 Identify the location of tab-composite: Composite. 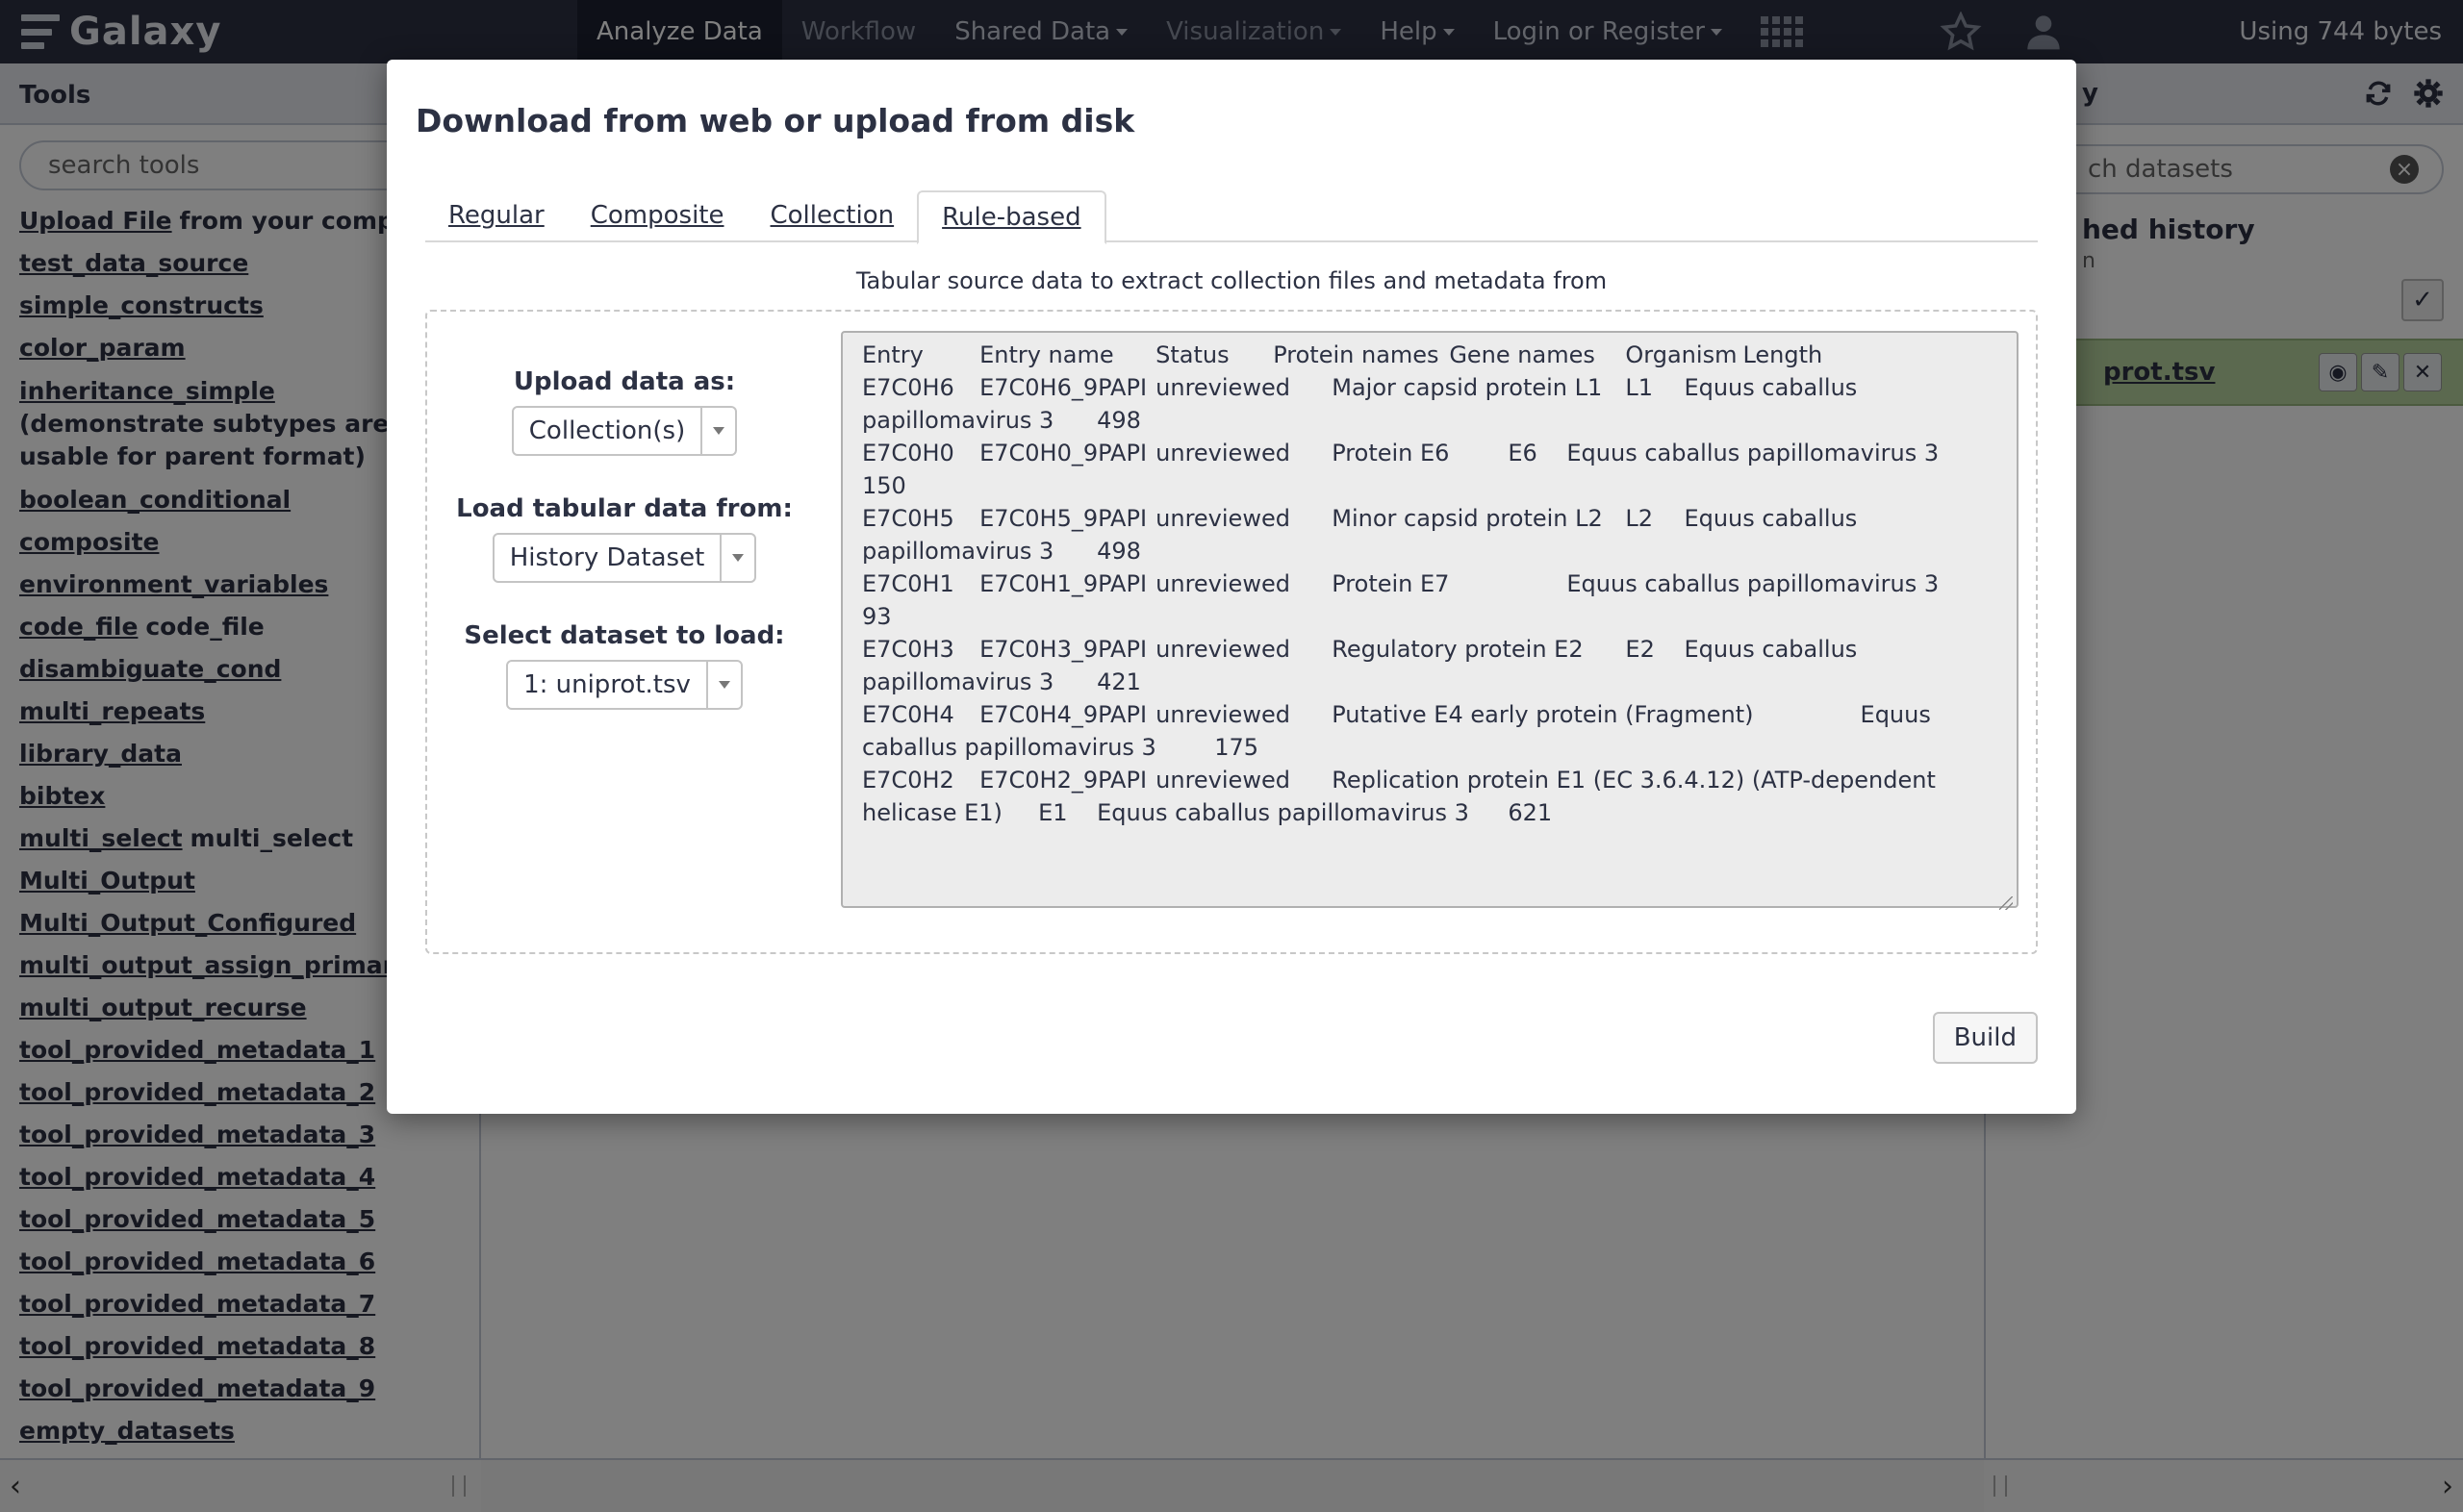
(658, 215).